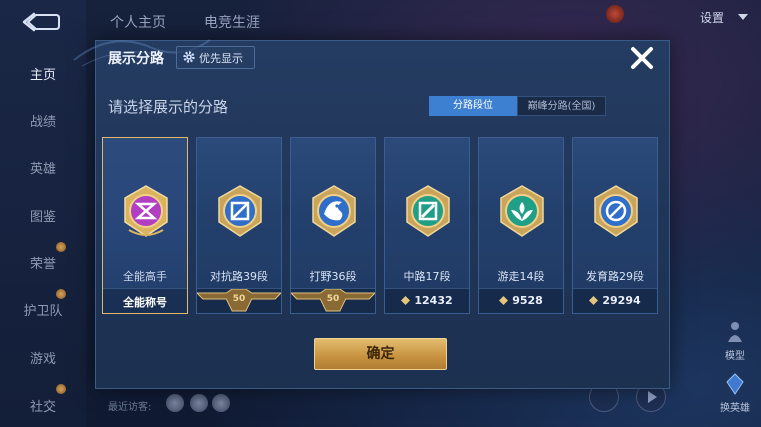 Image resolution: width=761 pixels, height=427 pixels. What do you see at coordinates (240, 211) in the screenshot?
I see `clash-lane-badge-icon` at bounding box center [240, 211].